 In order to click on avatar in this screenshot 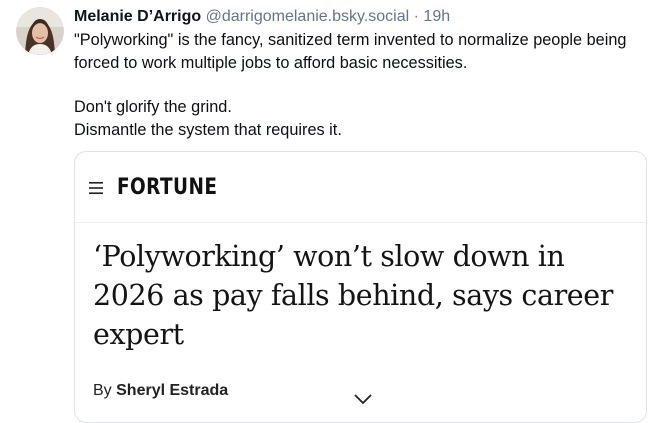, I will do `click(40, 31)`.